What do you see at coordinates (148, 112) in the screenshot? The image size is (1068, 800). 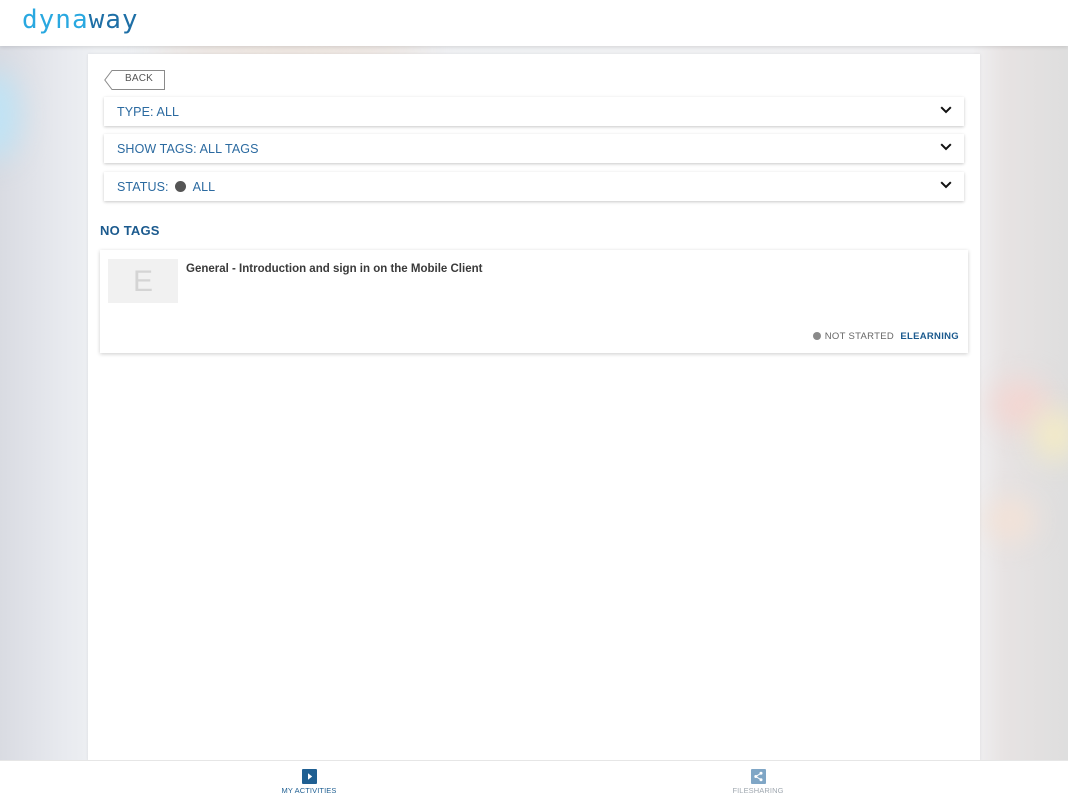 I see `type-filter-label: TYPE: ALL` at bounding box center [148, 112].